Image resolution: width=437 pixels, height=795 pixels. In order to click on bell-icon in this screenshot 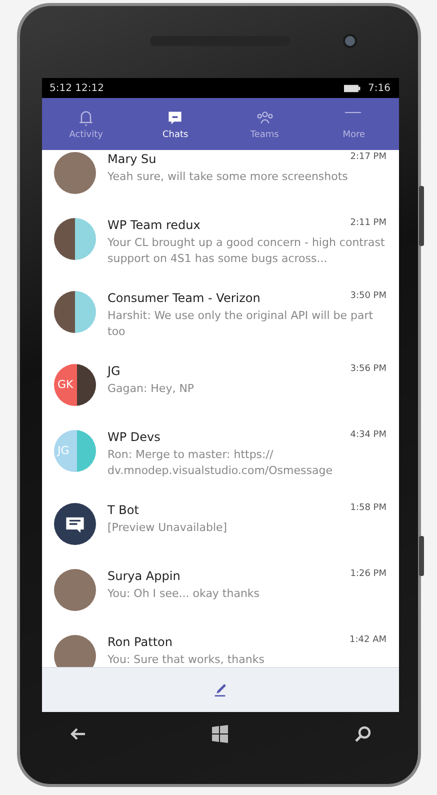, I will do `click(86, 117)`.